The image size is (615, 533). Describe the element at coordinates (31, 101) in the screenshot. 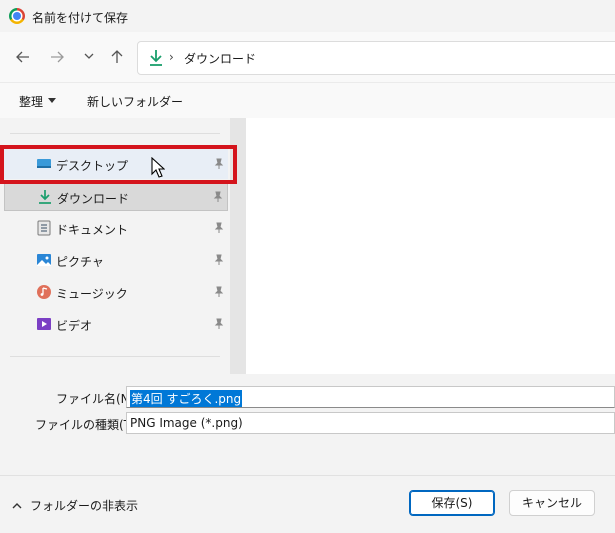

I see `organize-button: 整理` at that location.